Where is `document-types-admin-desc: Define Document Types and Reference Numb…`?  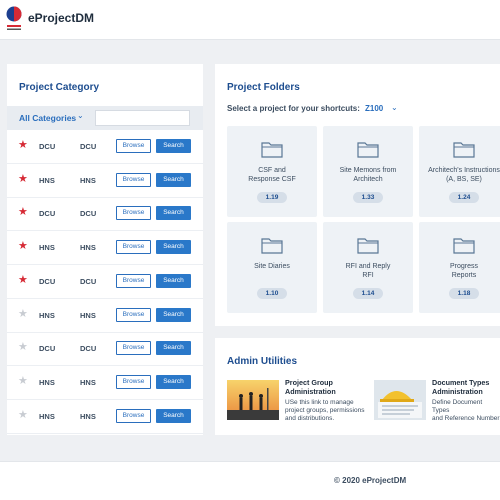 document-types-admin-desc: Define Document Types and Reference Numb… is located at coordinates (466, 410).